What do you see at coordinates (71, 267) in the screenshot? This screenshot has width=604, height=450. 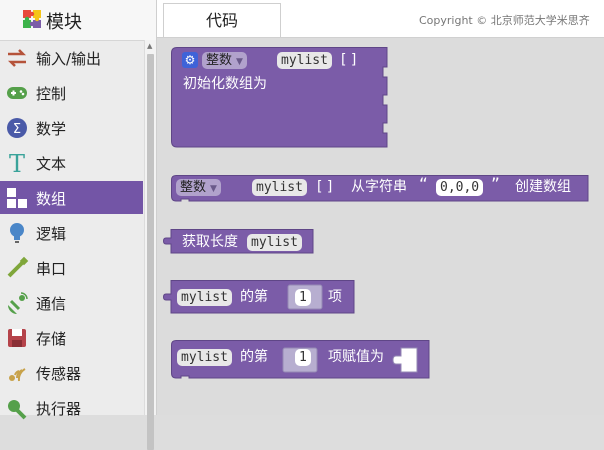 I see `category-serial: 串口` at bounding box center [71, 267].